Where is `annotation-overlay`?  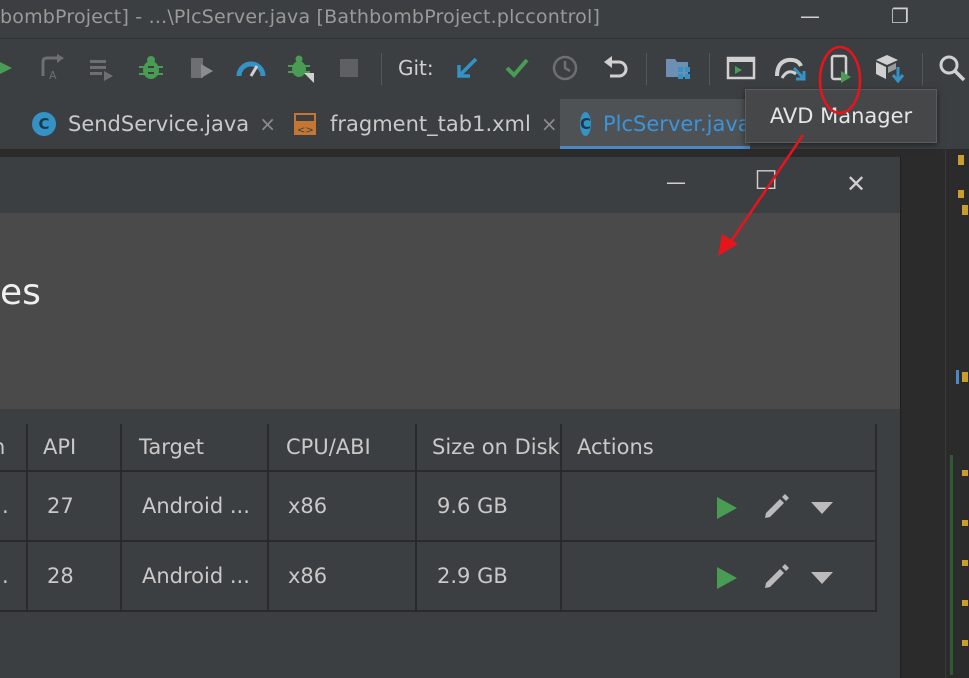 annotation-overlay is located at coordinates (790, 150).